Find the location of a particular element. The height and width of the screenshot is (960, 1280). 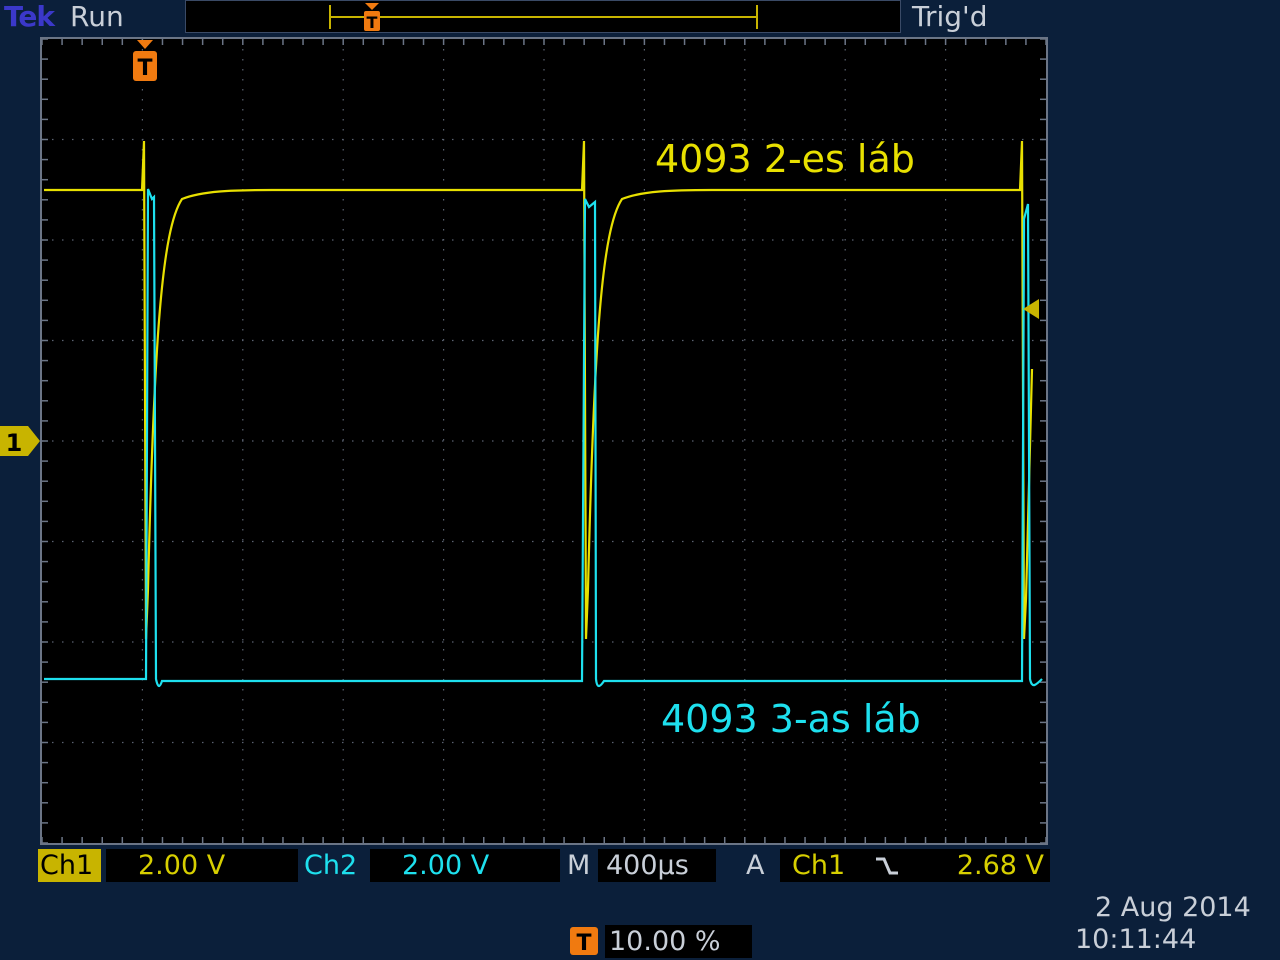

record-length-bar: T is located at coordinates (543, 16).